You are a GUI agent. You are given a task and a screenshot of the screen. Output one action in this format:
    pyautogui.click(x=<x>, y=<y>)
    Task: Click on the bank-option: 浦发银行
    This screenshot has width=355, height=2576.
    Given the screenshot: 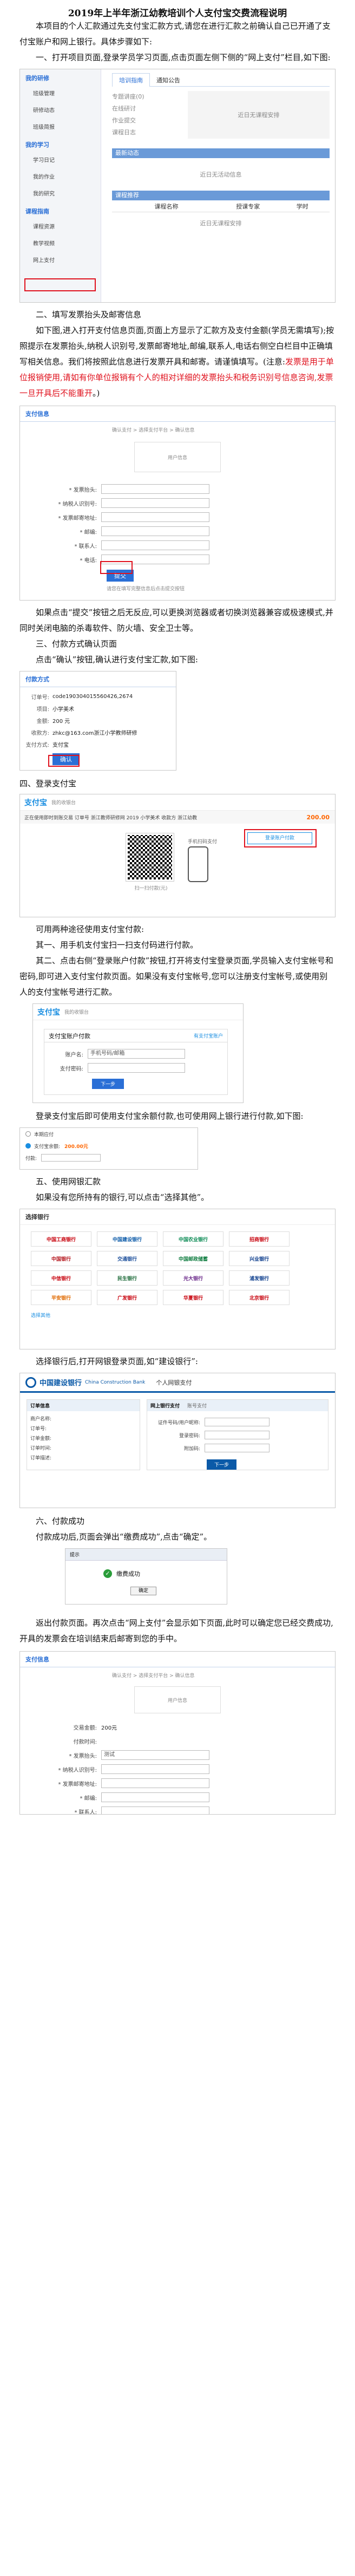 What is the action you would take?
    pyautogui.click(x=259, y=1278)
    